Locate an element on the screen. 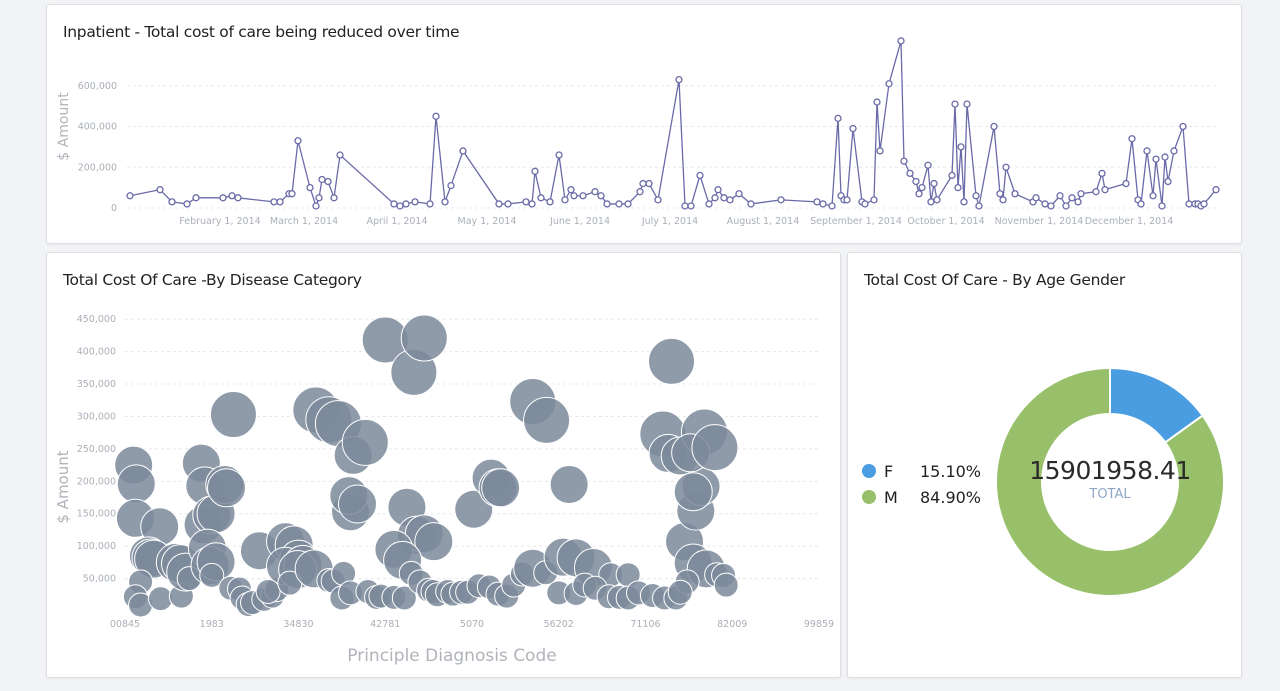 The height and width of the screenshot is (691, 1280). x-tick-label: 5070 is located at coordinates (472, 624).